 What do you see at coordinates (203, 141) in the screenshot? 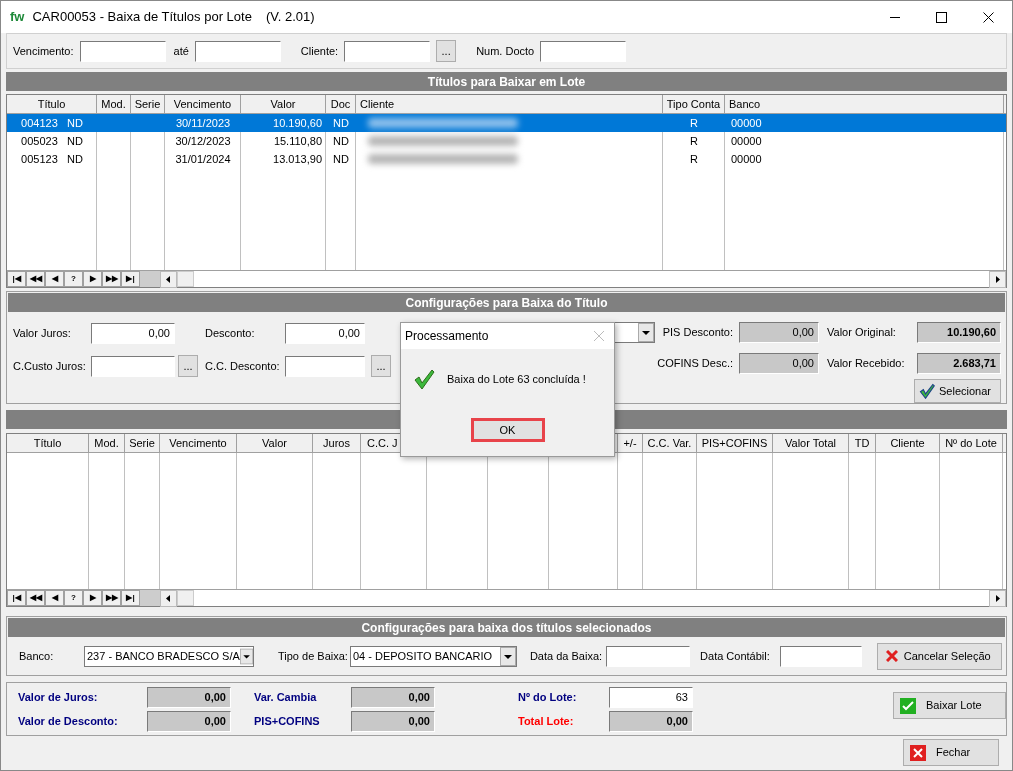
I see `table-cell-text: 30/12/2023` at bounding box center [203, 141].